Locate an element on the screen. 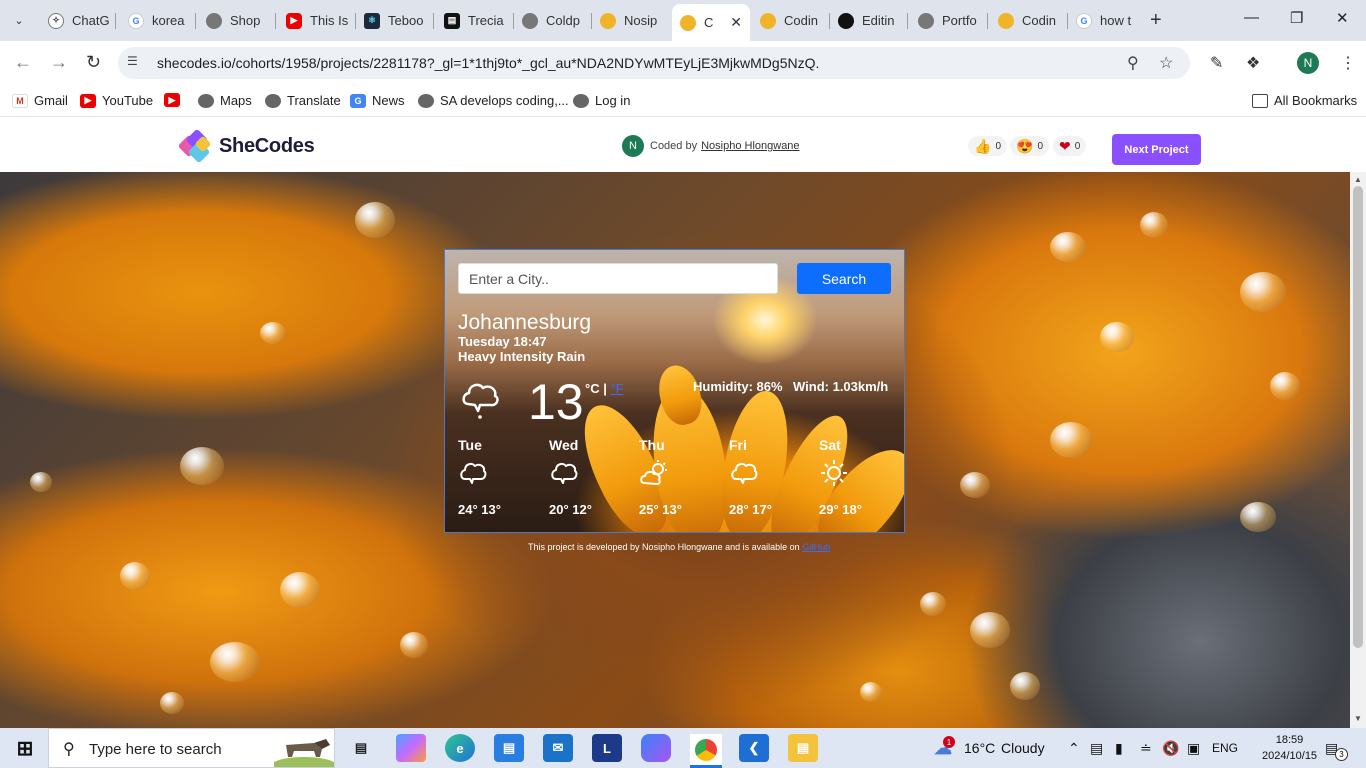 The image size is (1366, 768). copilot-icon is located at coordinates (411, 748).